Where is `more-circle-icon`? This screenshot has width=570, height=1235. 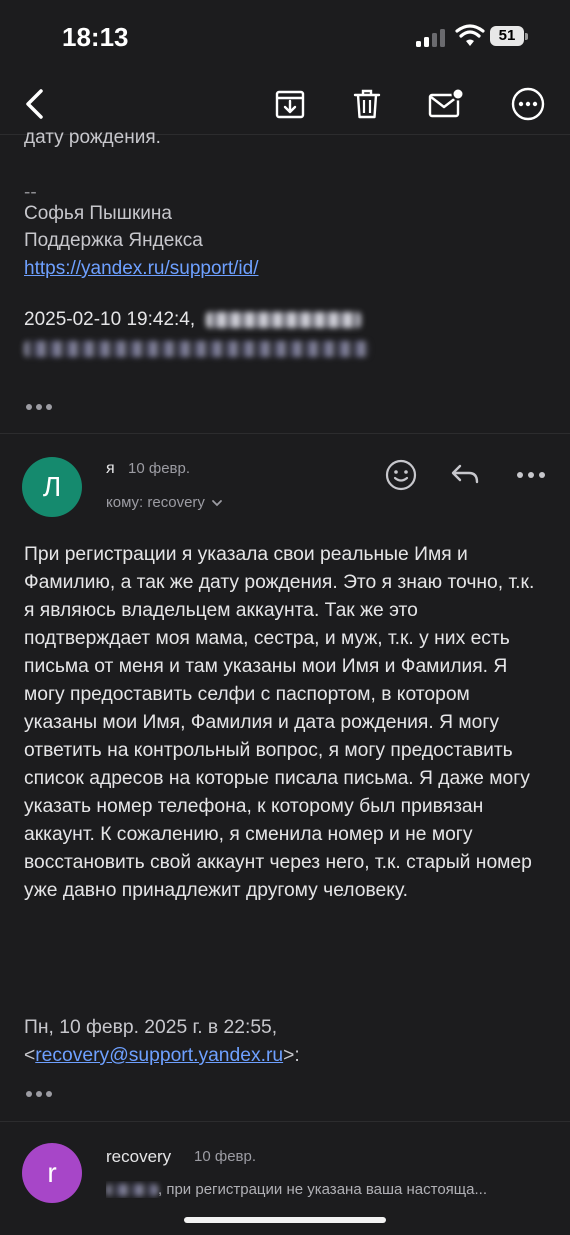 more-circle-icon is located at coordinates (528, 104).